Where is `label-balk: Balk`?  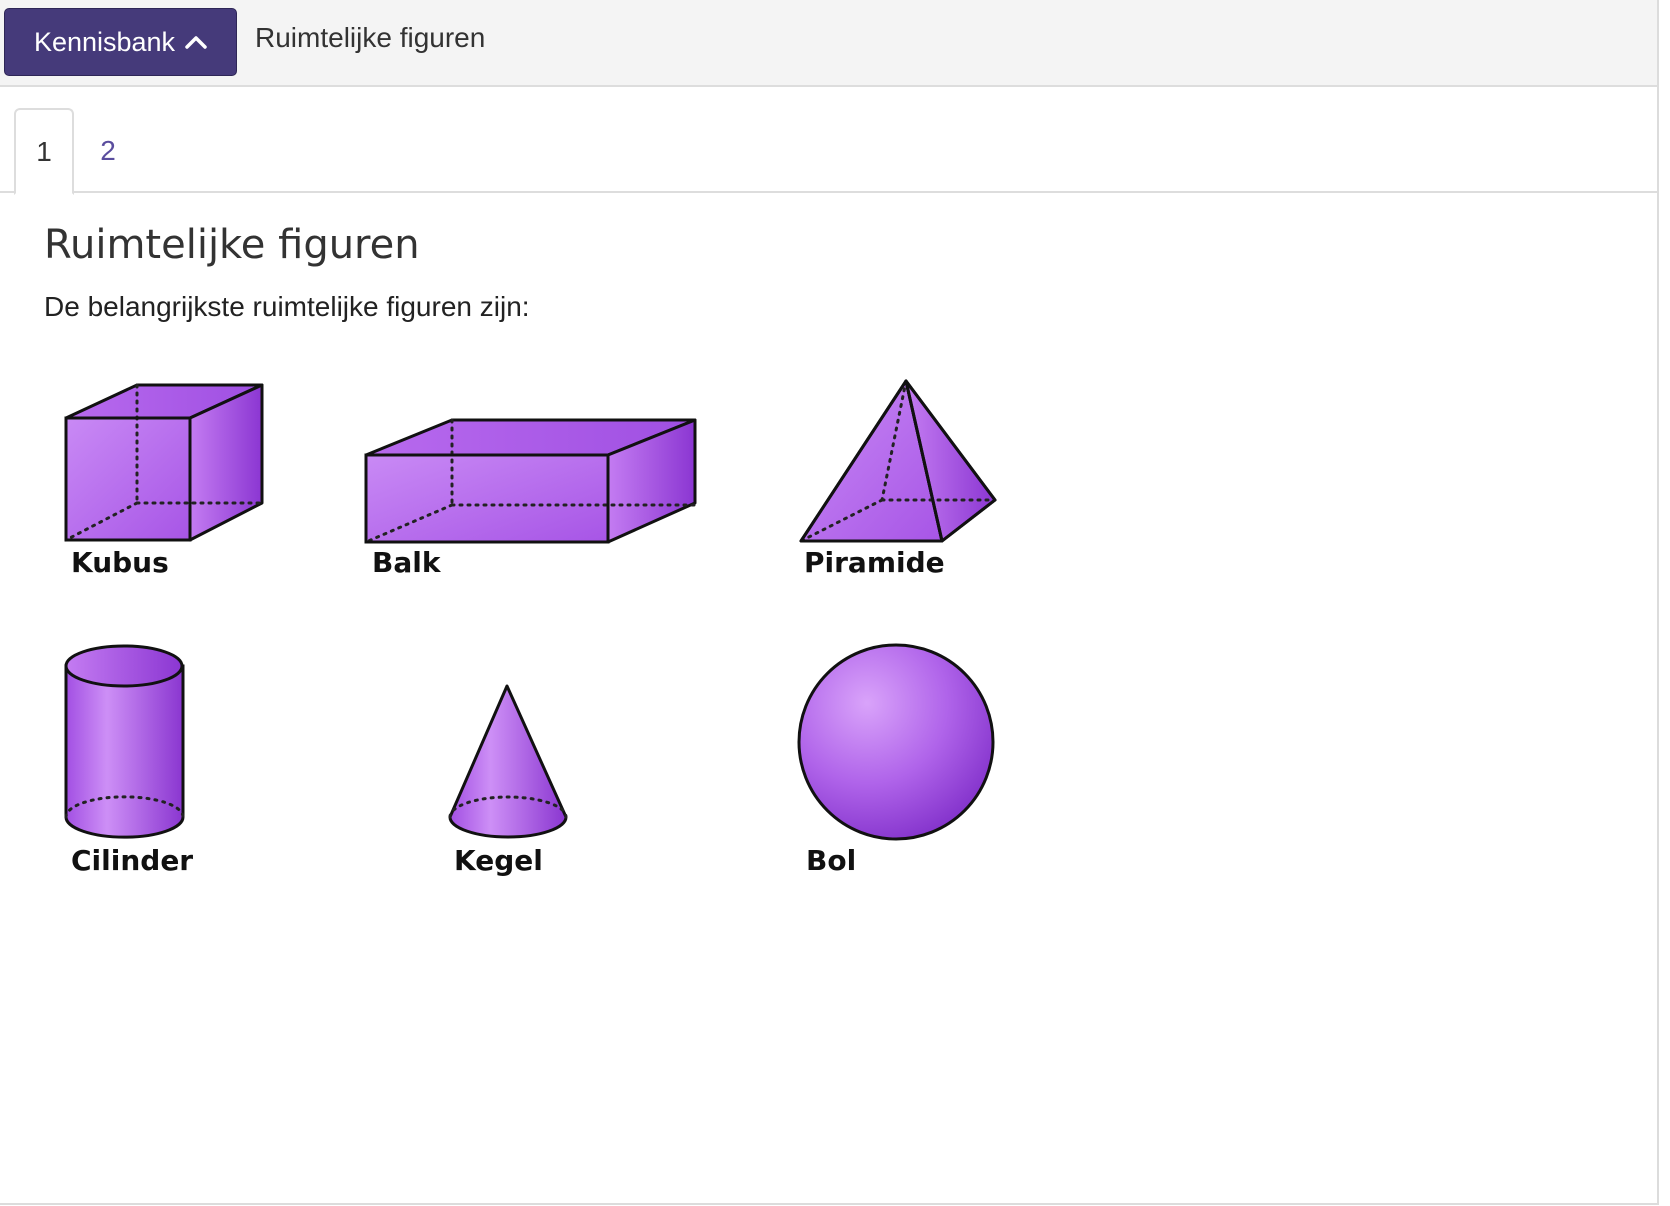
label-balk: Balk is located at coordinates (407, 562).